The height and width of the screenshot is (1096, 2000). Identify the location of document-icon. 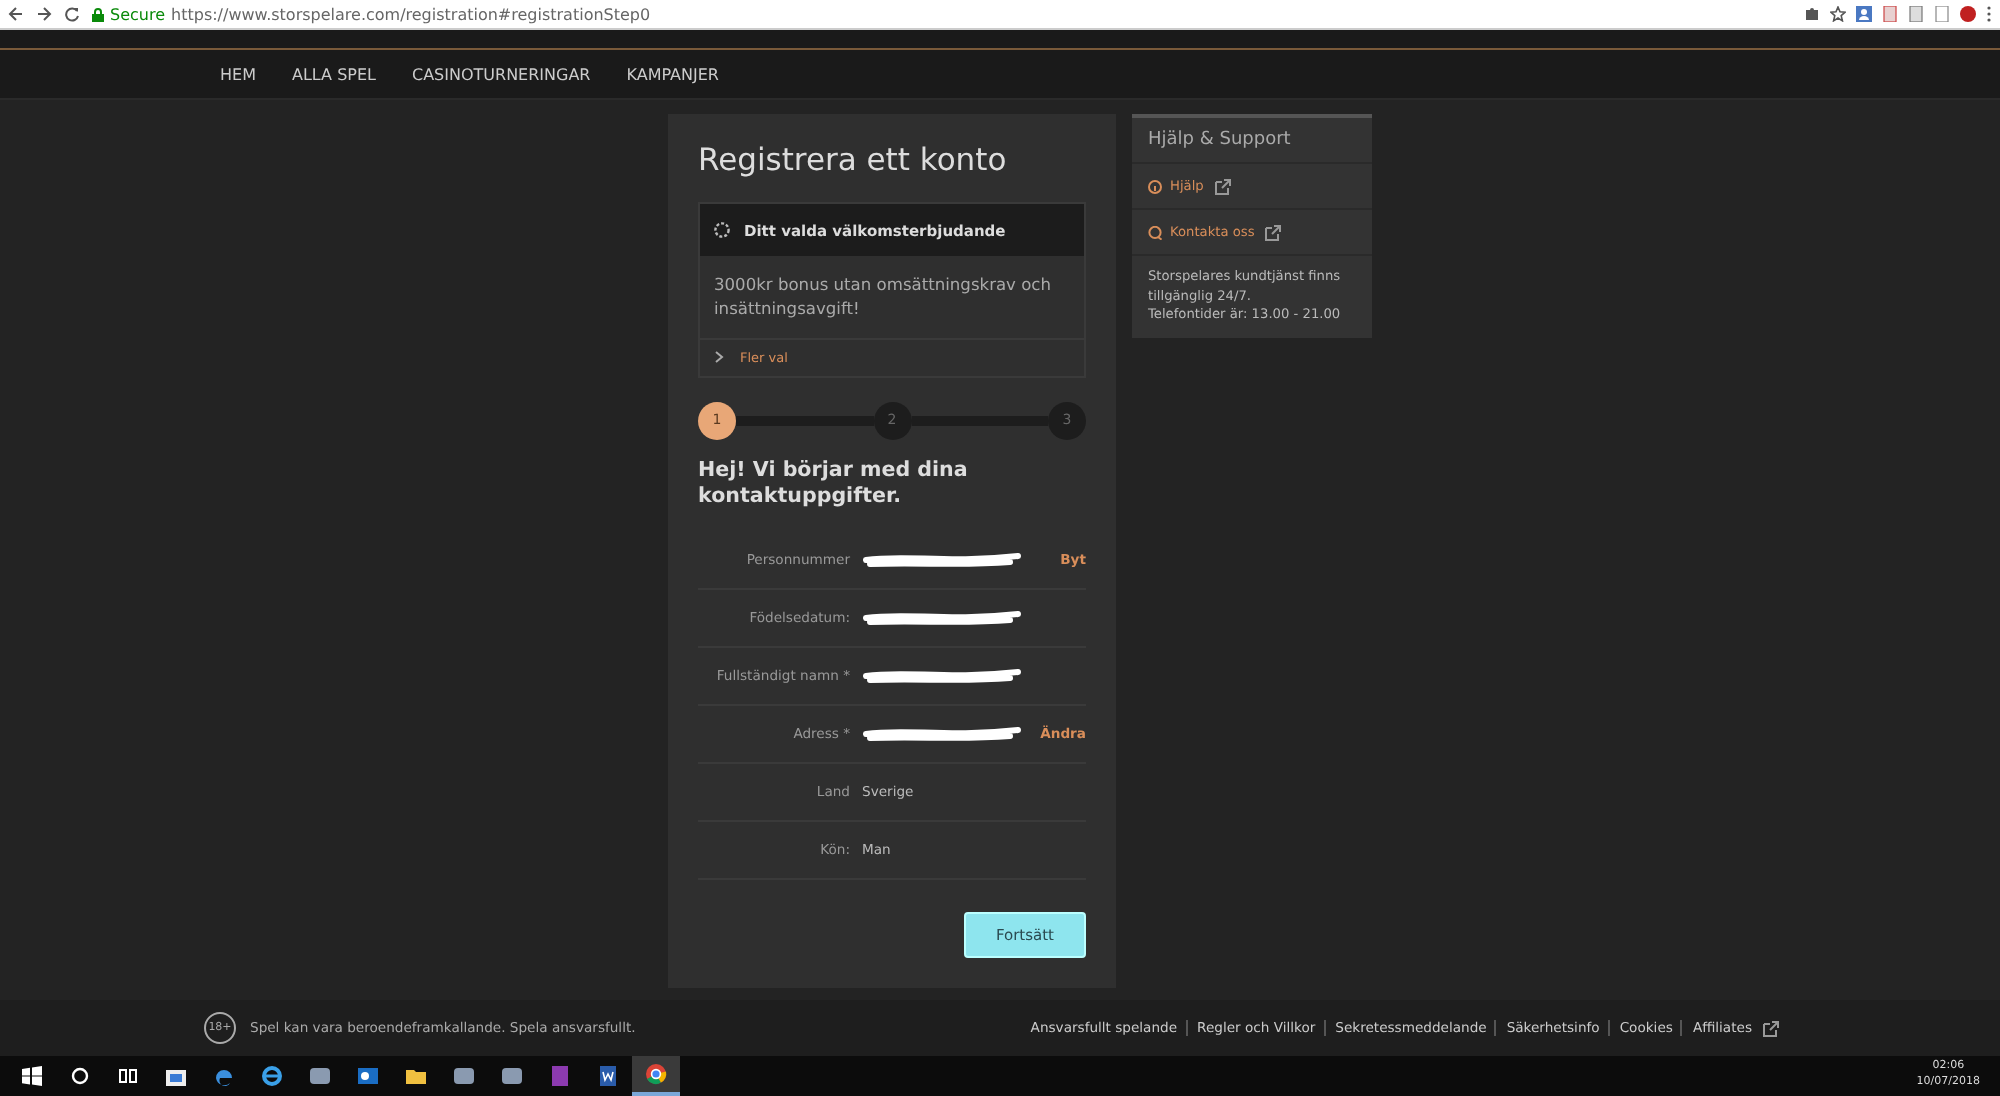
(608, 1076).